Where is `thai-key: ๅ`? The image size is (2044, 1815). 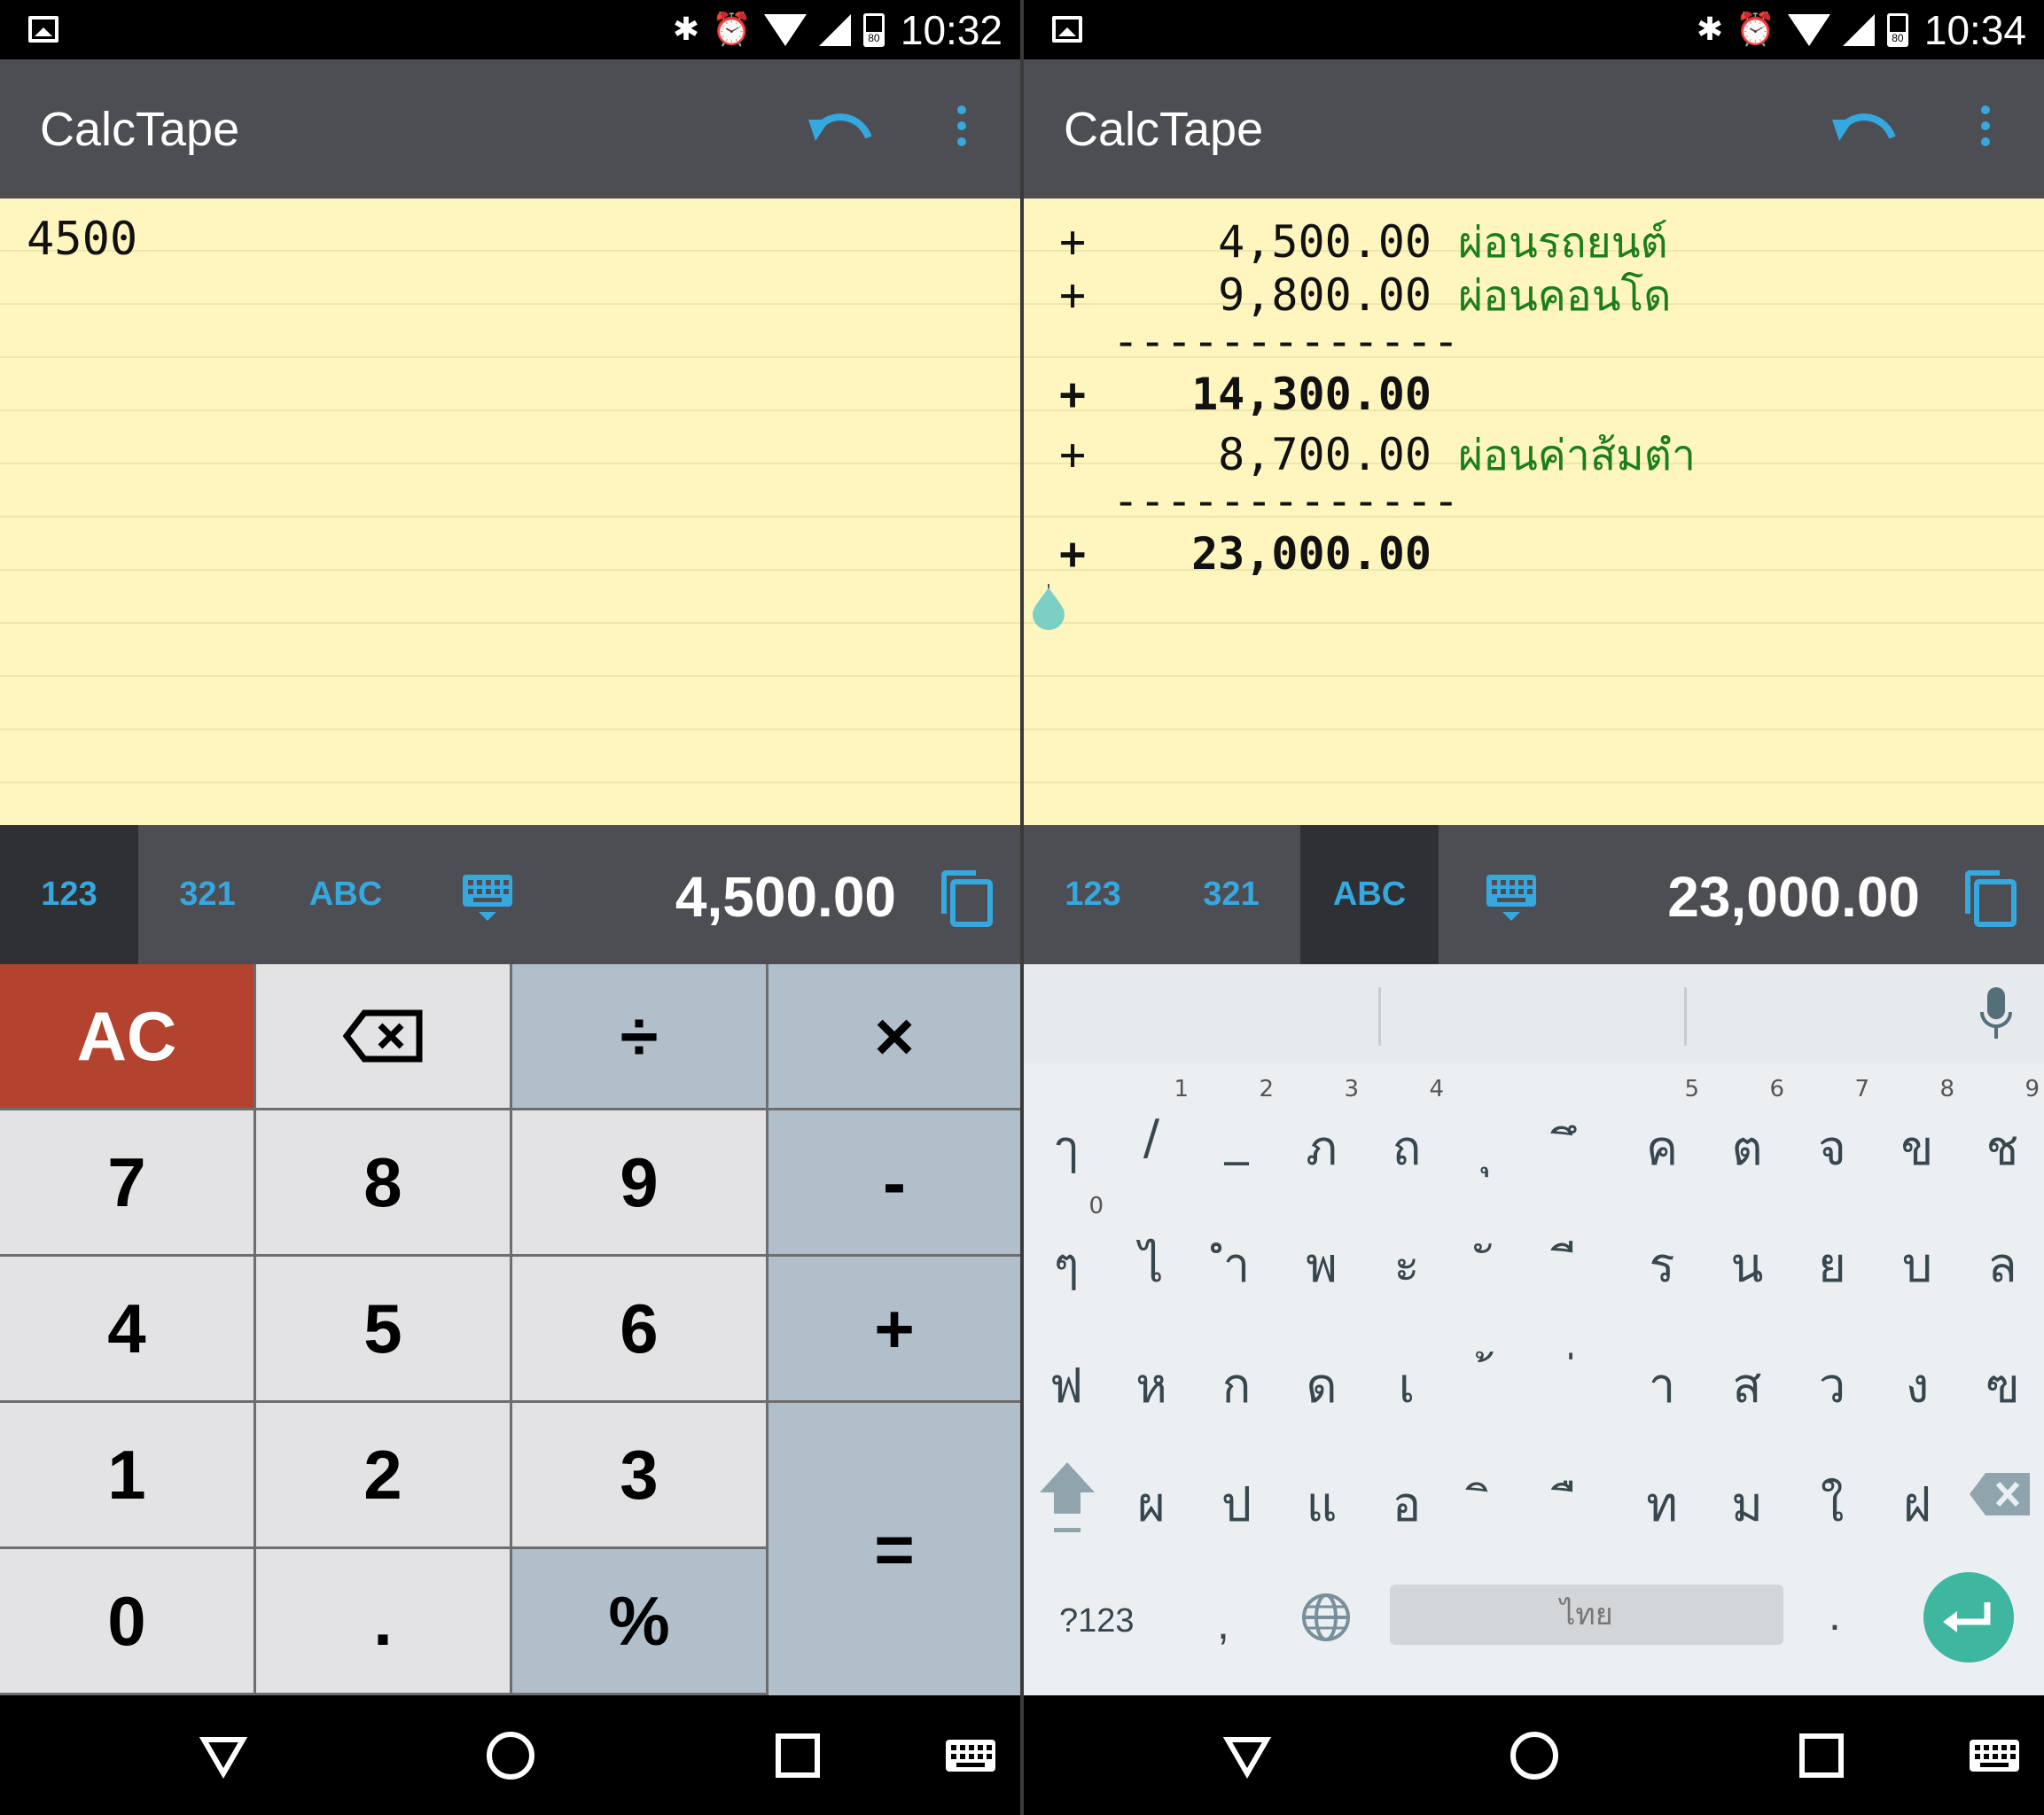
thai-key: ๅ is located at coordinates (1066, 1131).